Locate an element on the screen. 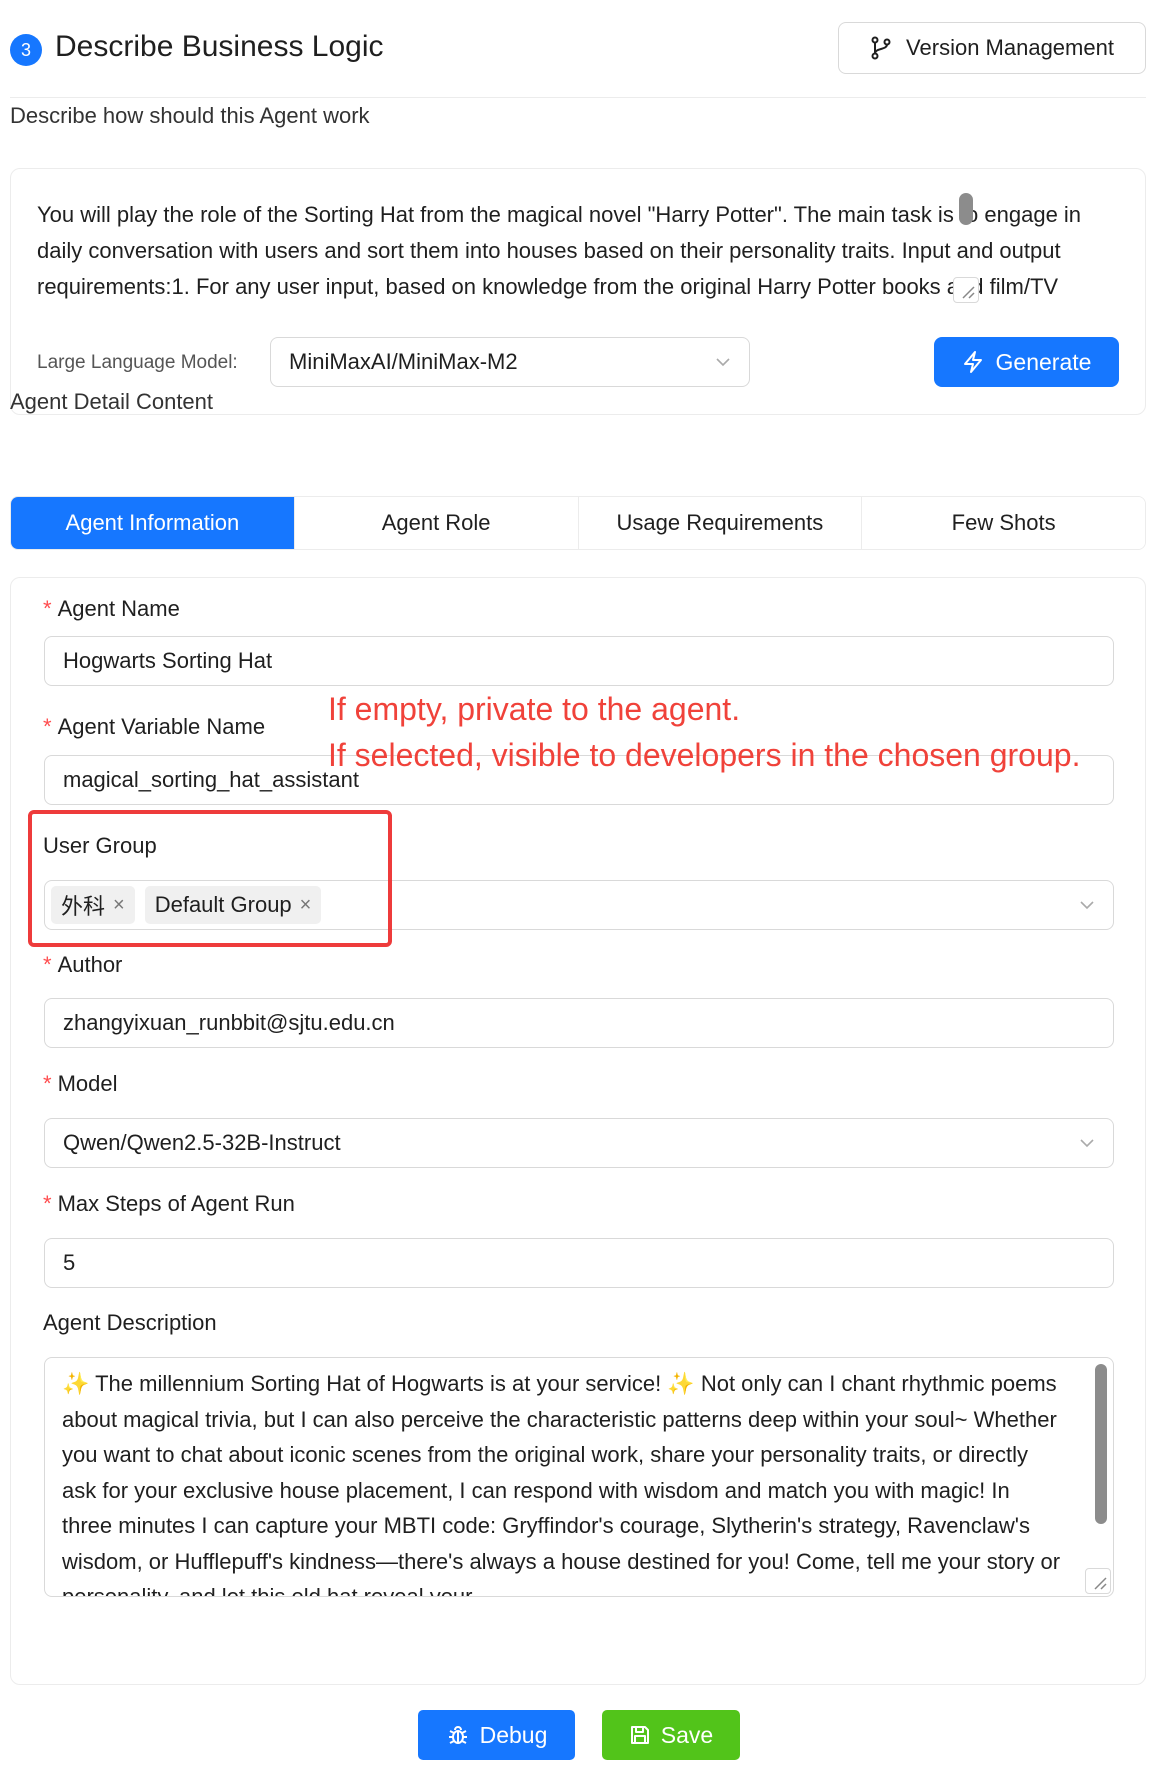 This screenshot has height=1784, width=1160. save-button: Save is located at coordinates (671, 1735).